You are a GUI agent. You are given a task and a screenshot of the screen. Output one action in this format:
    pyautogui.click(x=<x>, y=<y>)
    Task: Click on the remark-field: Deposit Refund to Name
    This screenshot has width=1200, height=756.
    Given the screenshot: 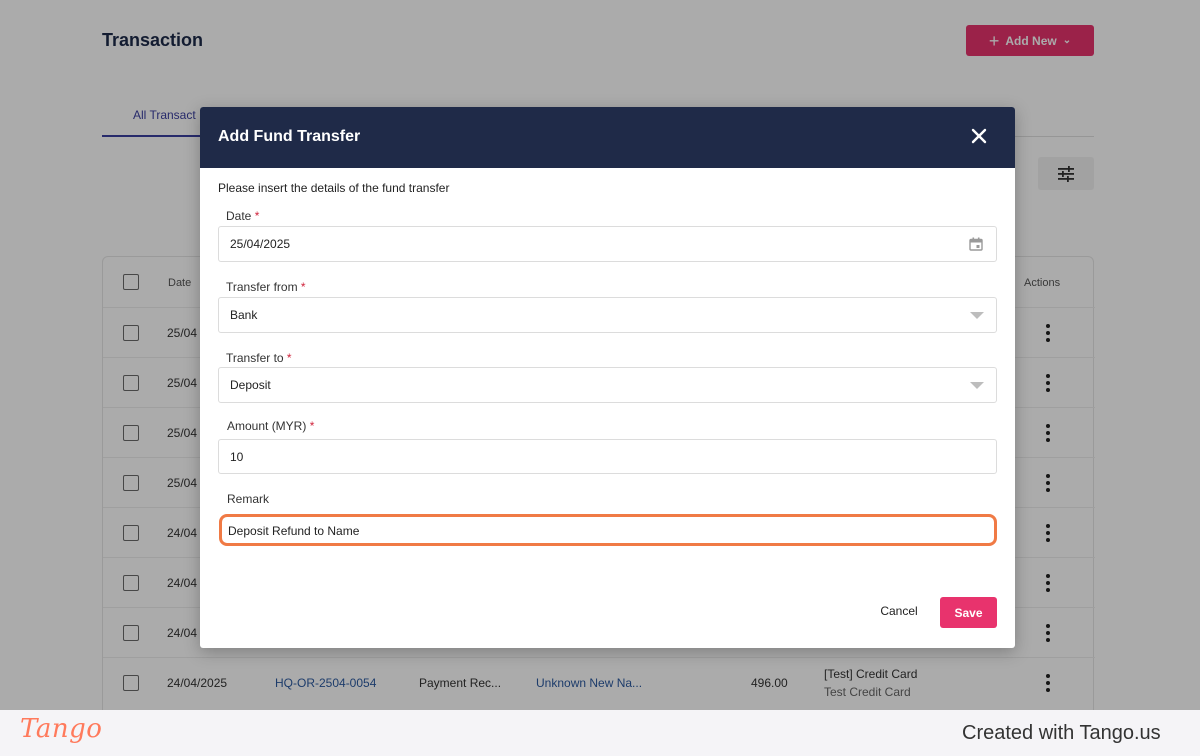 What is the action you would take?
    pyautogui.click(x=608, y=530)
    